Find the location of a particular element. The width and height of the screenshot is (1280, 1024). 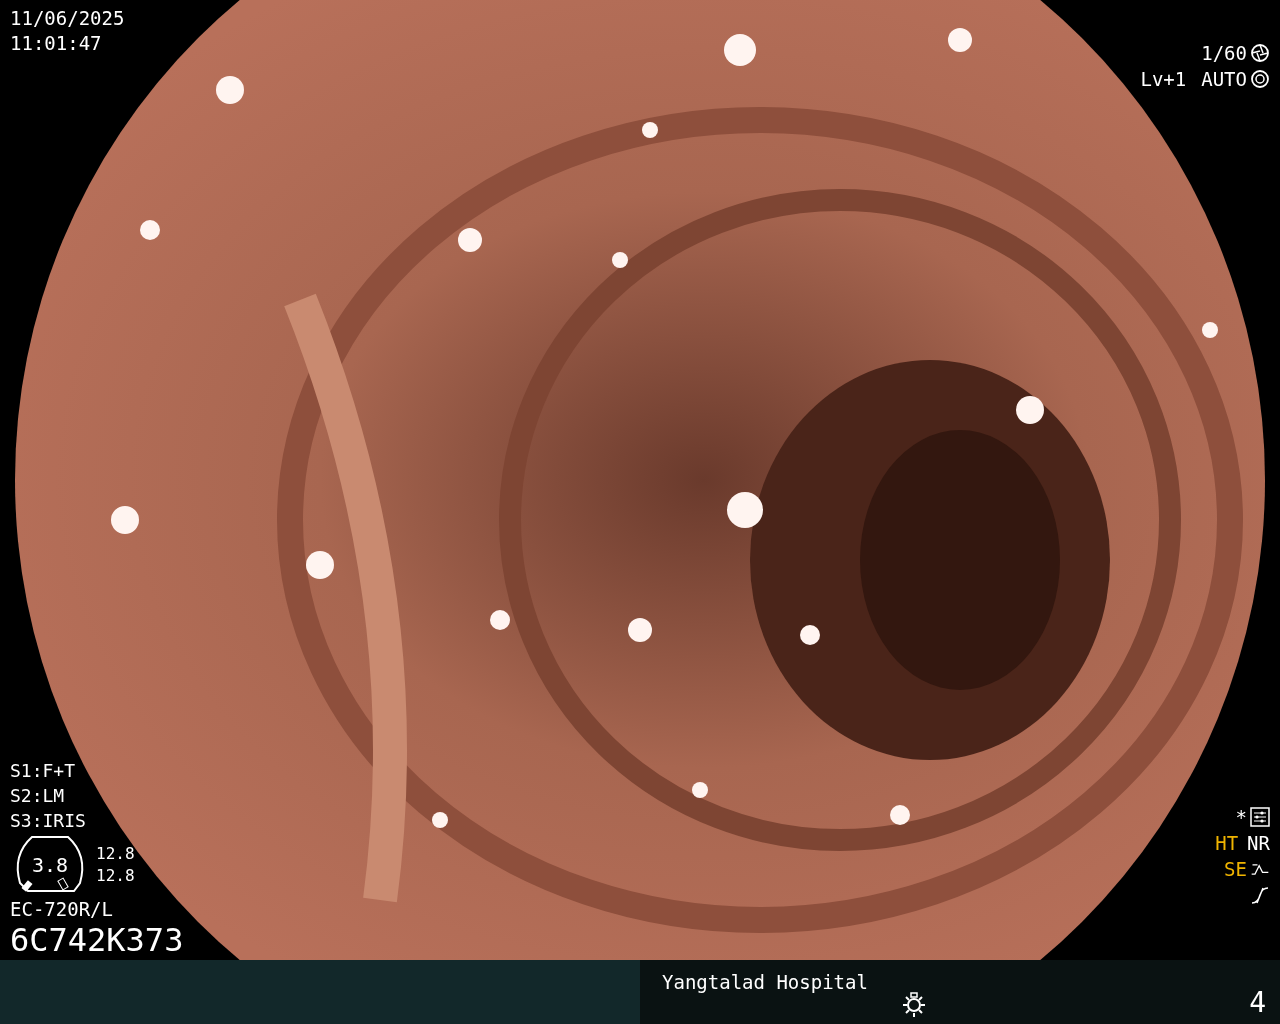

brightness-level-text: Lv+1 is located at coordinates (1163, 79).